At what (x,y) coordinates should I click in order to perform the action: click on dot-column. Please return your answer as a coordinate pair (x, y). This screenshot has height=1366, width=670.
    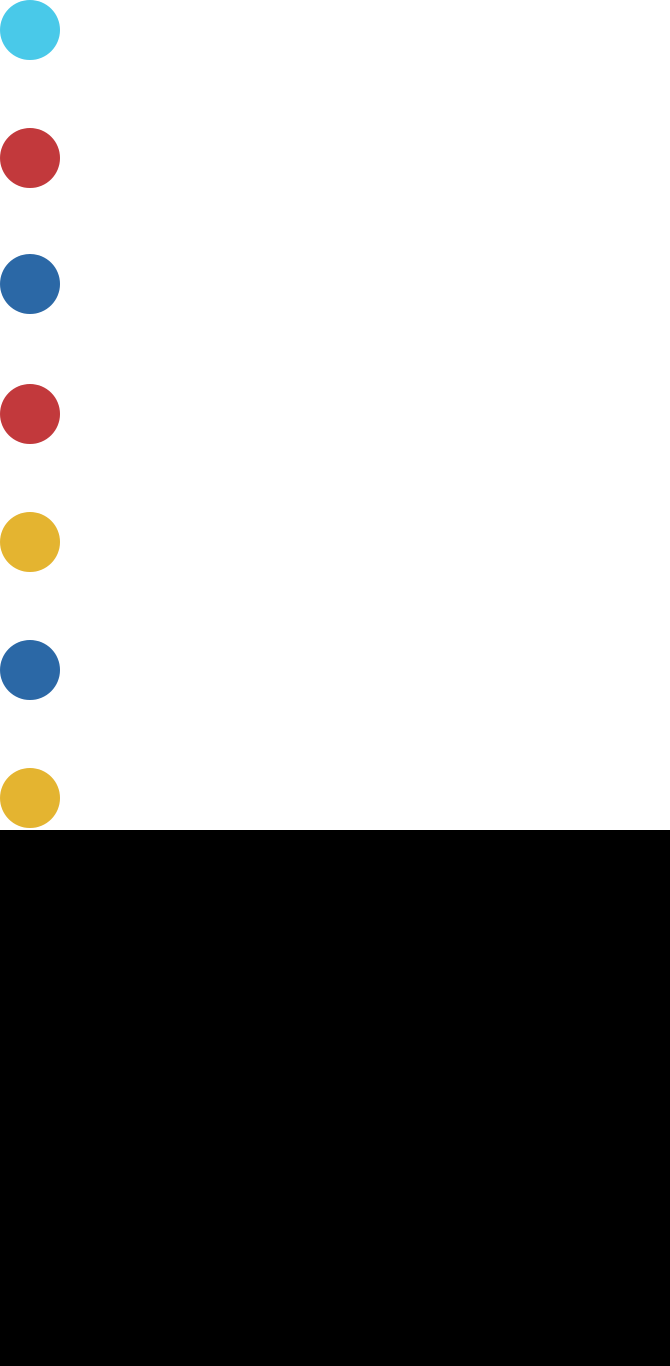
    Looking at the image, I should click on (30, 415).